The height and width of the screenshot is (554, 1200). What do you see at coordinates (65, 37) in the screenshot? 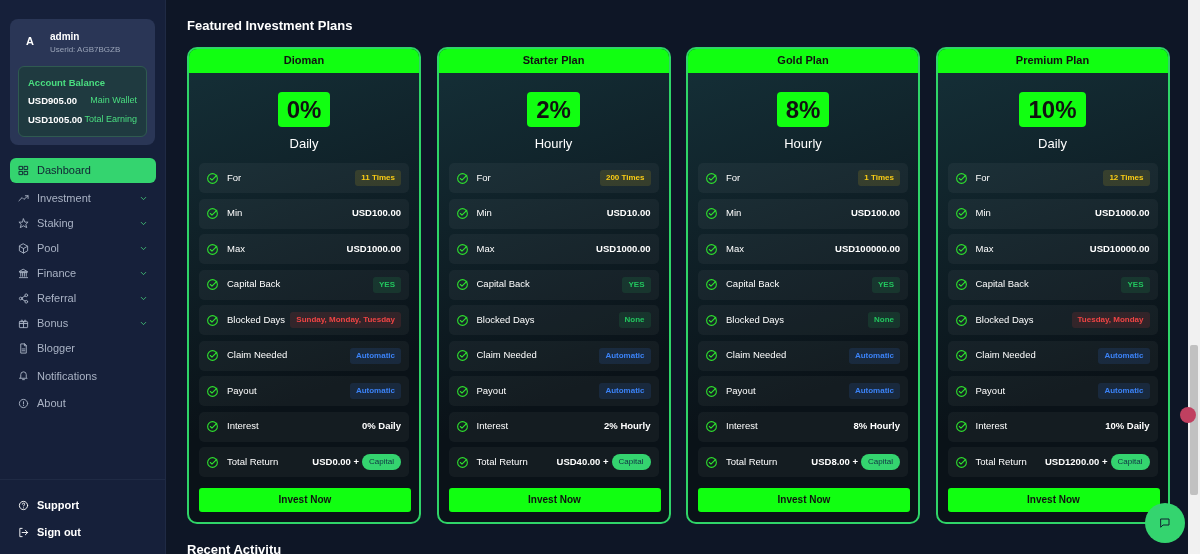
I see `user-name: admin` at bounding box center [65, 37].